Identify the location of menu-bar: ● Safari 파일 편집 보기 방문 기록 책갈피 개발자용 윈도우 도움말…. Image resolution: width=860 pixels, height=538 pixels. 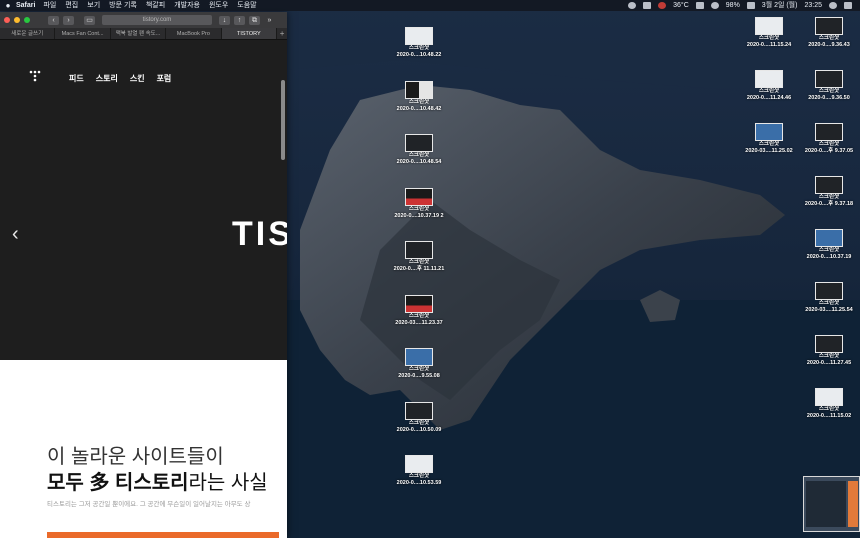
(430, 5).